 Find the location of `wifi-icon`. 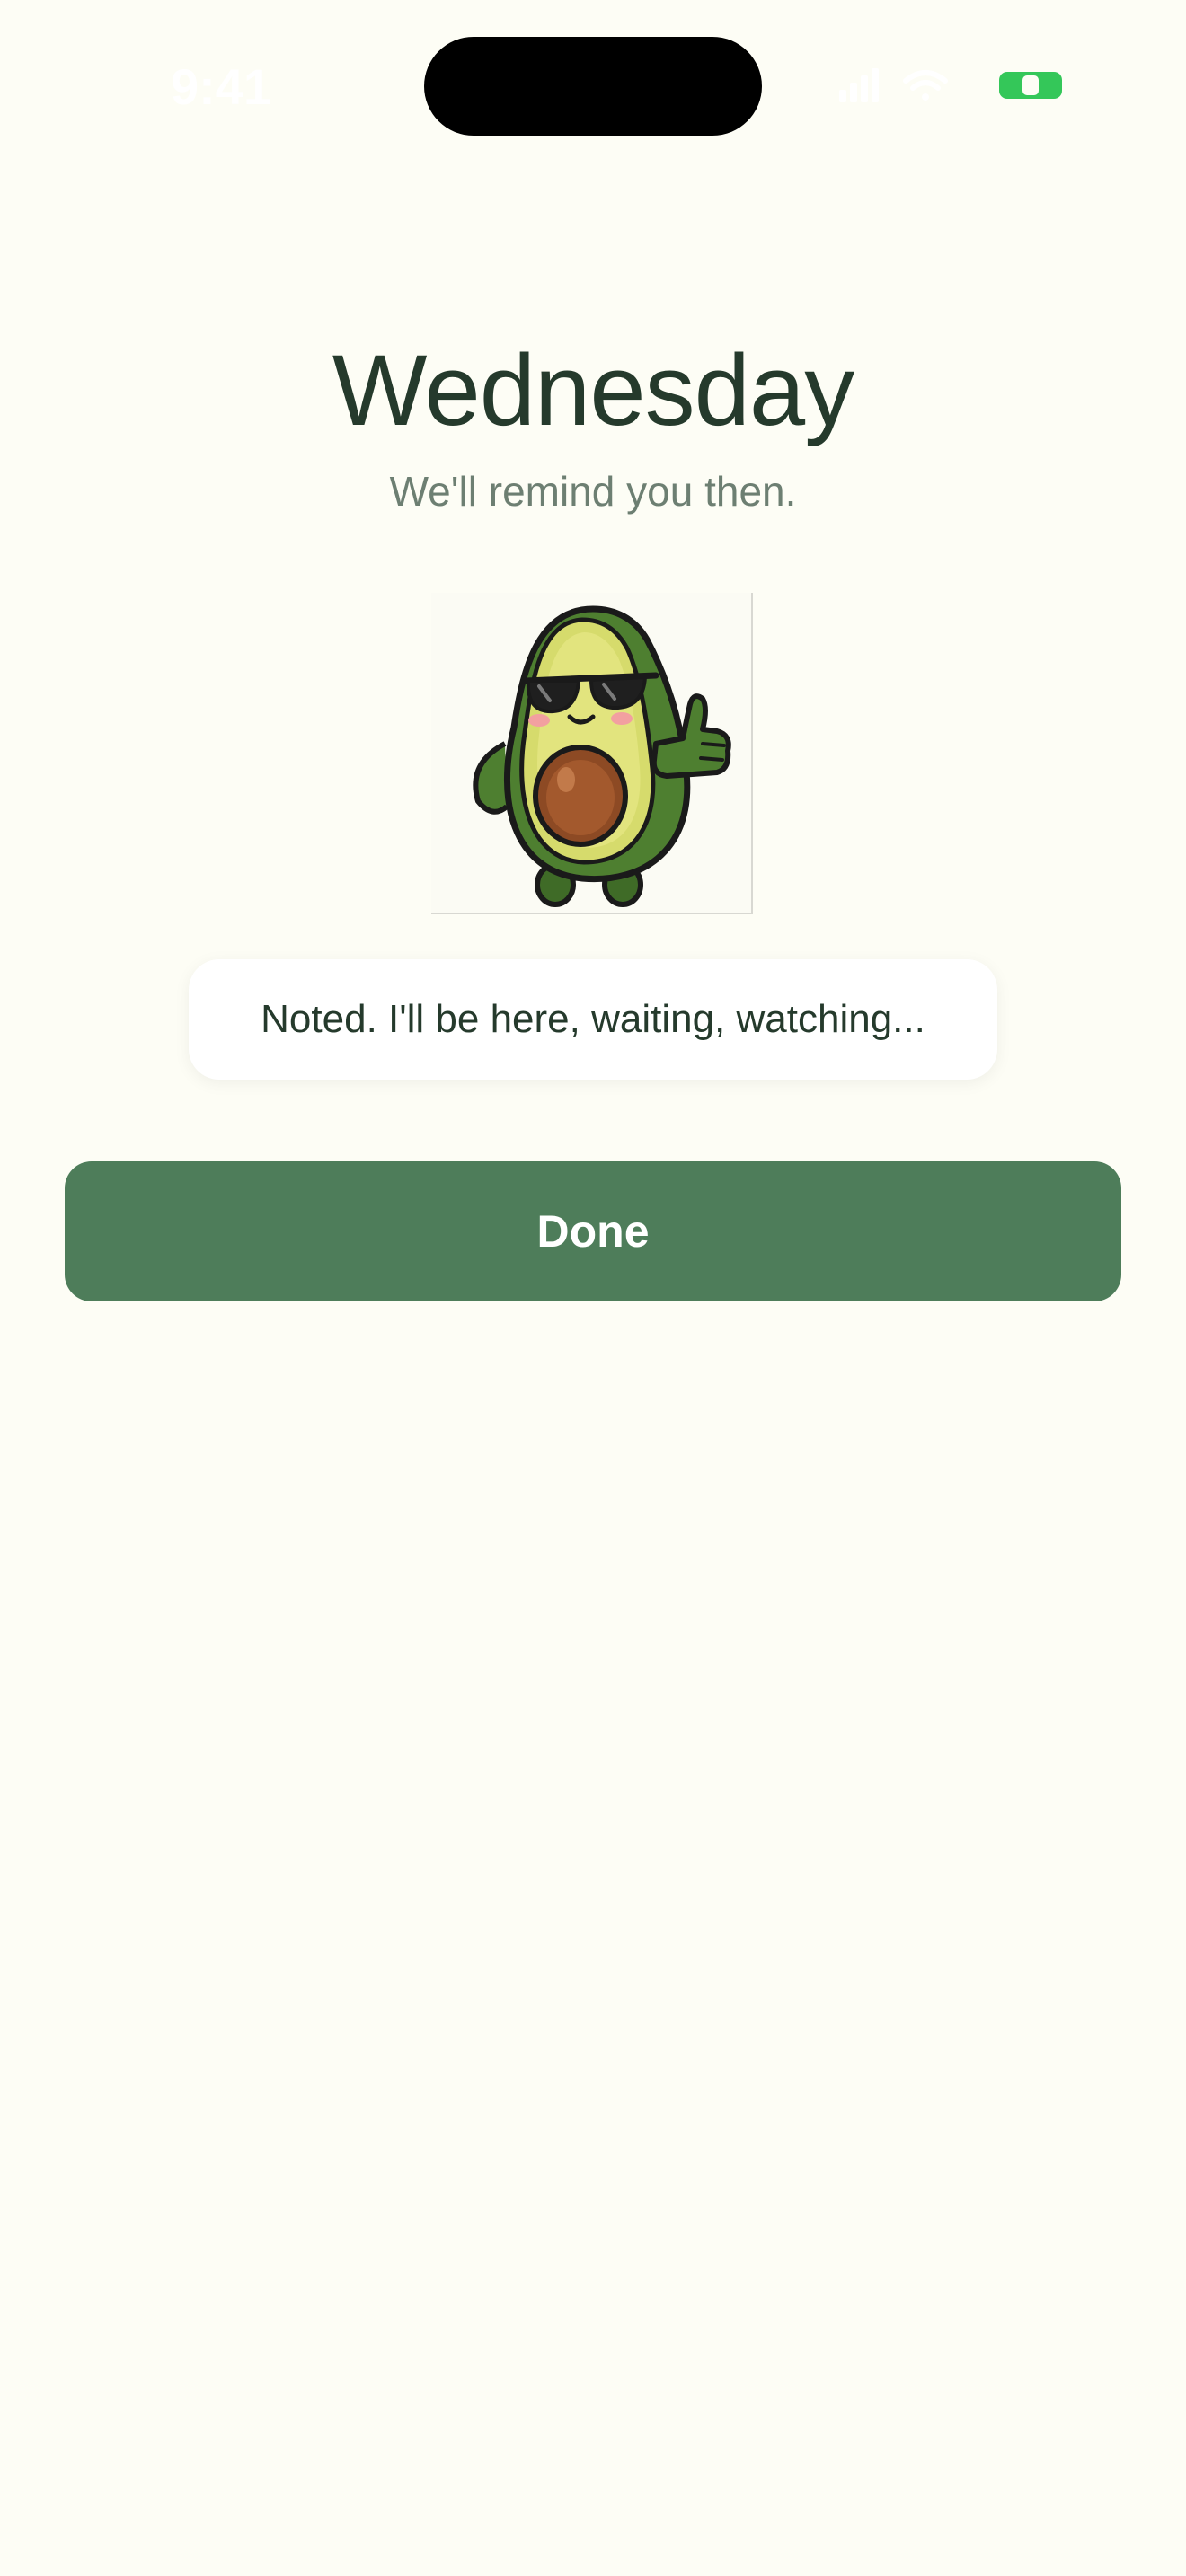

wifi-icon is located at coordinates (925, 85).